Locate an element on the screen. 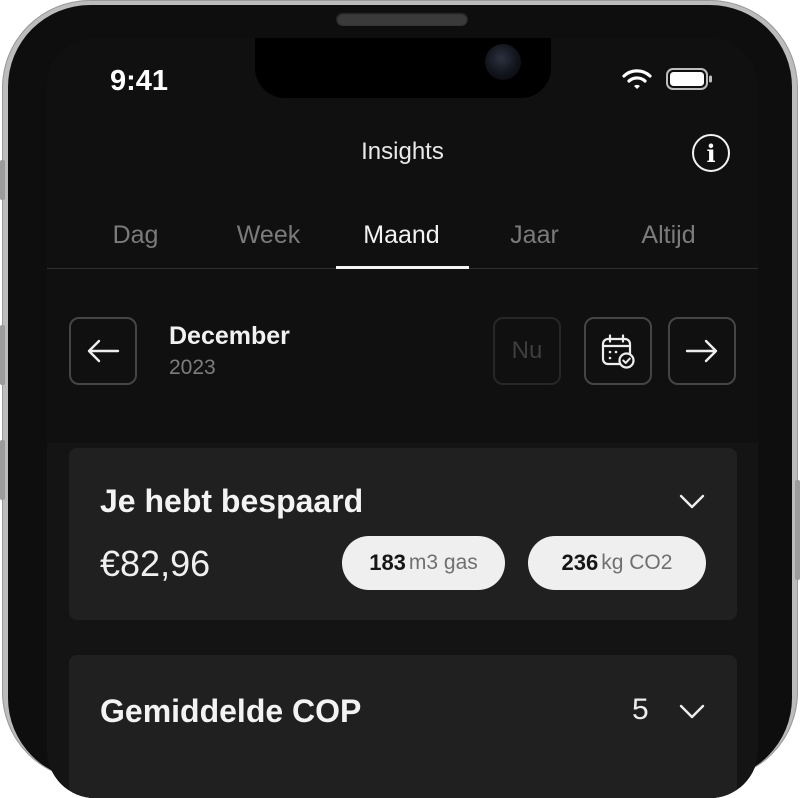  co2-saved-badge: 236 kg CO2 is located at coordinates (617, 563).